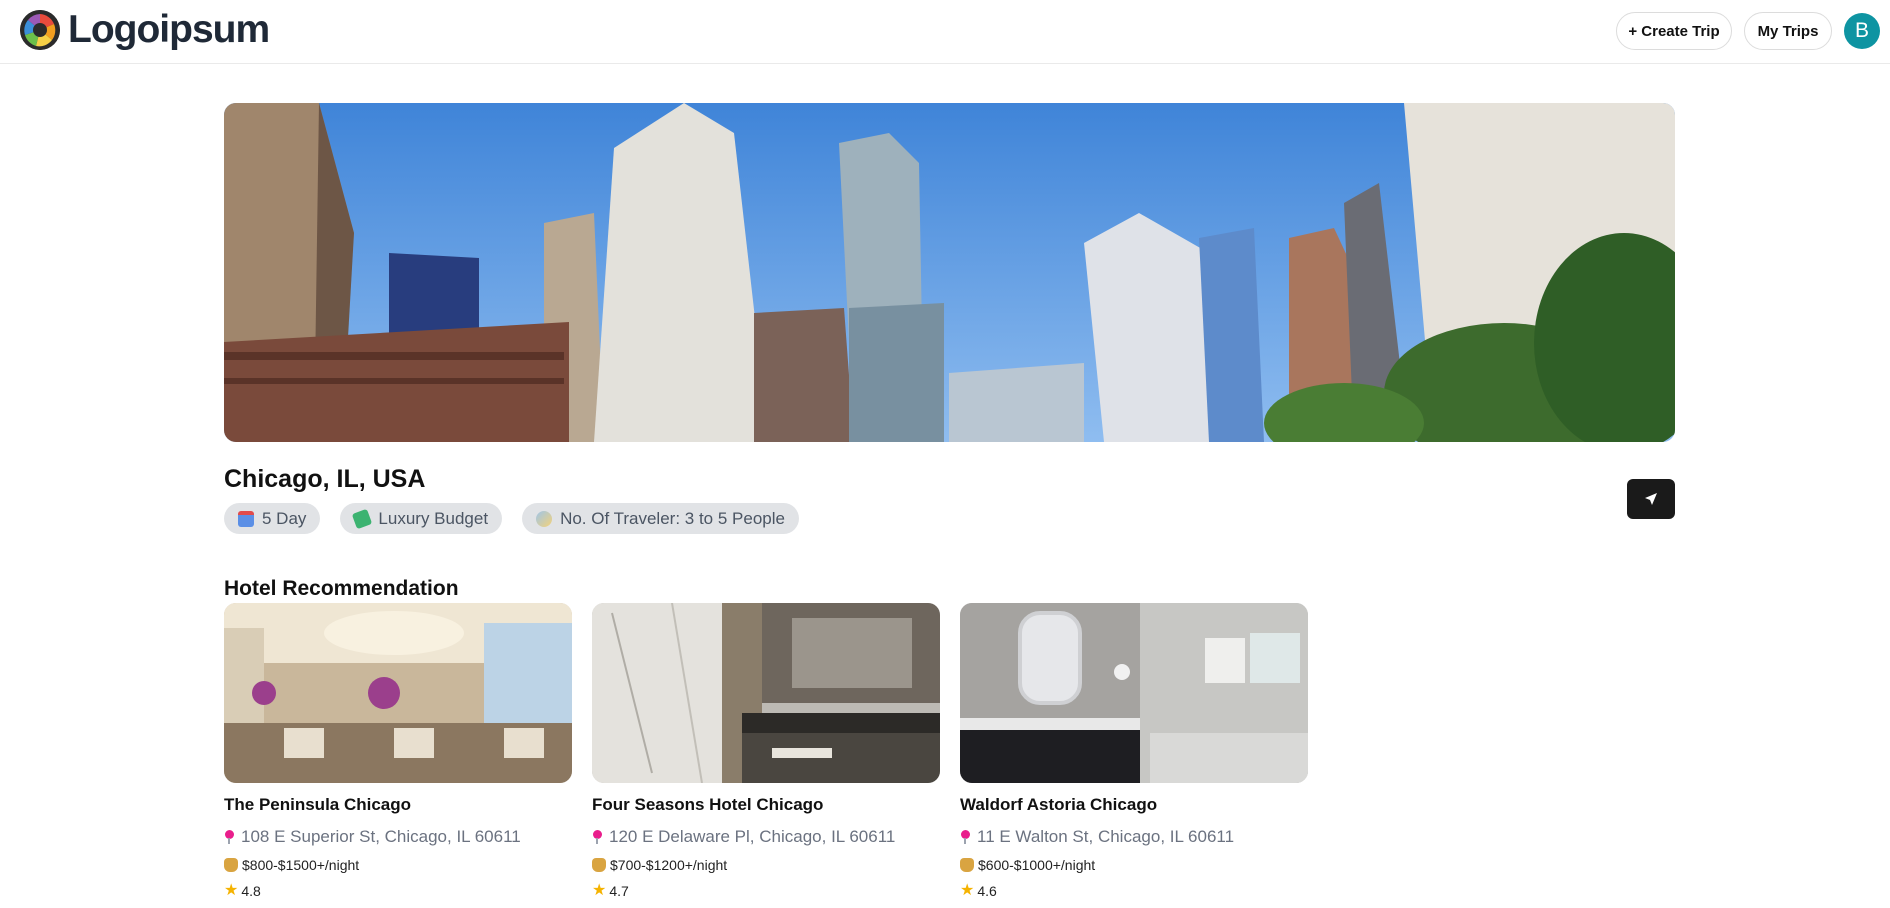  I want to click on hotel-rating: ★ 4.6, so click(1134, 891).